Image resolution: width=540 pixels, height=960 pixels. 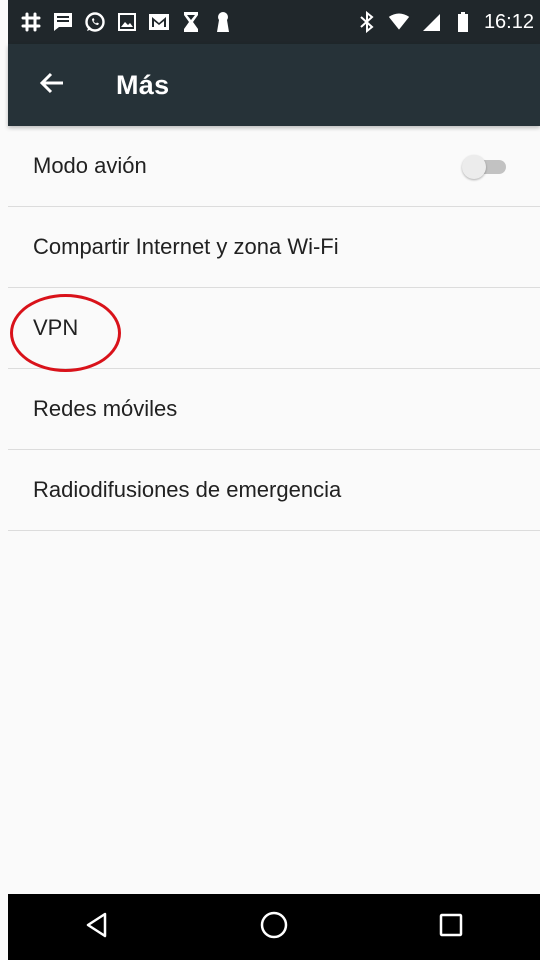 I want to click on nav-home-button, so click(x=274, y=927).